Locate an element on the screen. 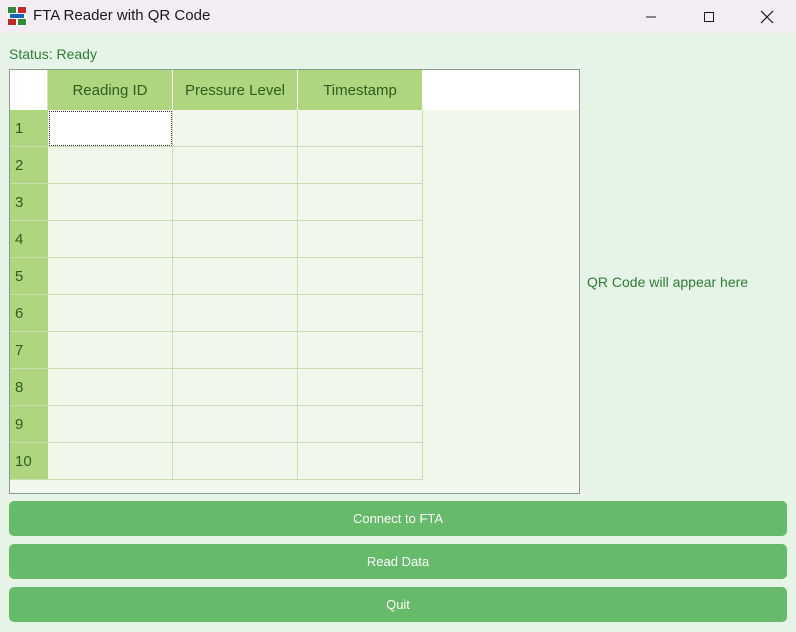 Image resolution: width=796 pixels, height=632 pixels. title-bar: FTA Reader with QR Code is located at coordinates (398, 16).